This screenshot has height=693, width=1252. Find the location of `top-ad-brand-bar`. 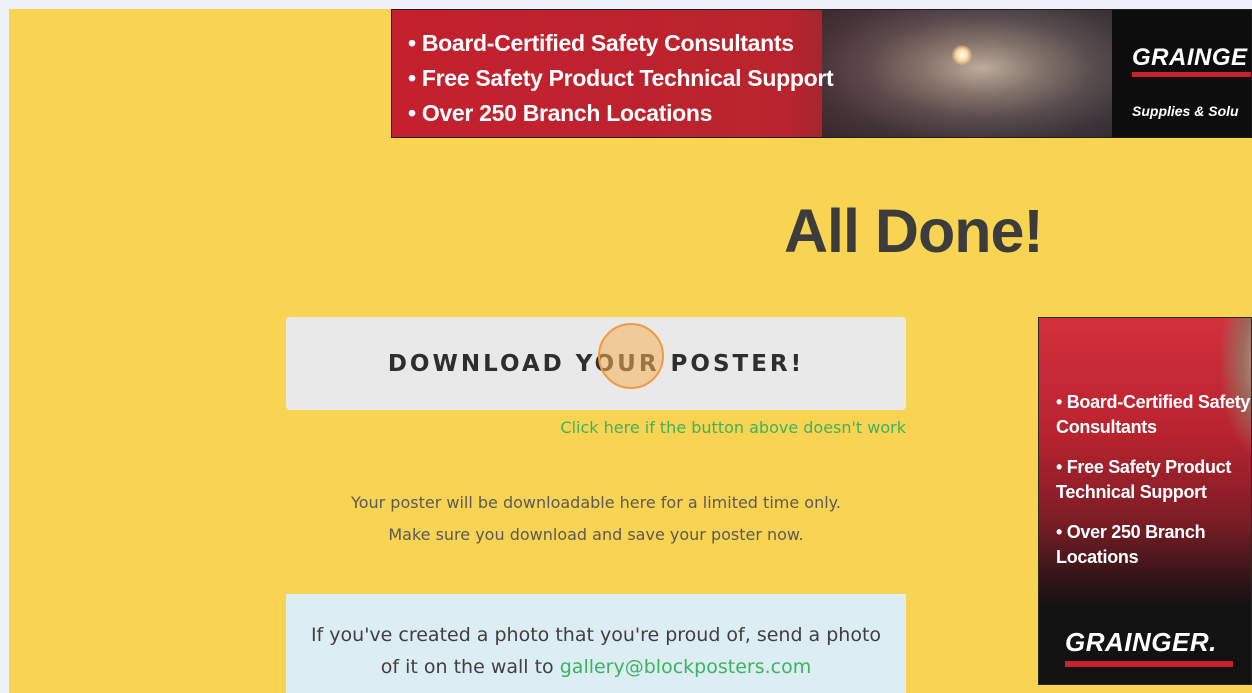

top-ad-brand-bar is located at coordinates (1191, 74).